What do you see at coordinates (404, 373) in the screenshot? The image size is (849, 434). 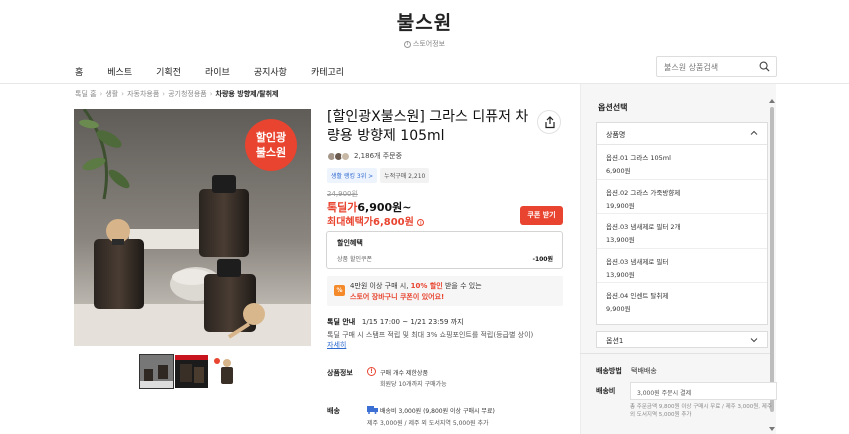 I see `purchase-limit-text: 구매 개수 제한상품` at bounding box center [404, 373].